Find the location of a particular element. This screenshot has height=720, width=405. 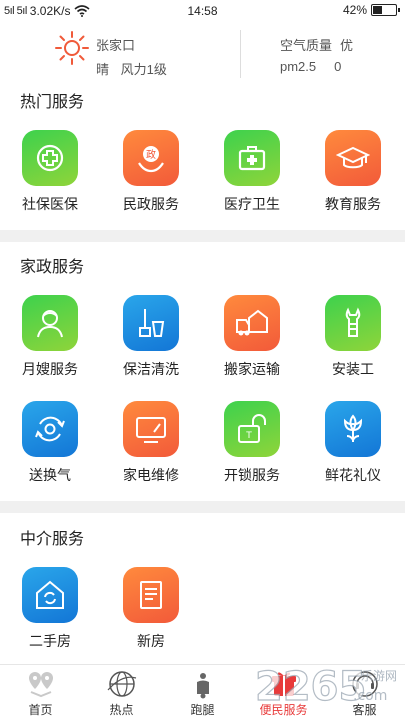

status-bar: 5ıl 5ıl 3.02K/s 14:58 42% is located at coordinates (202, 11).